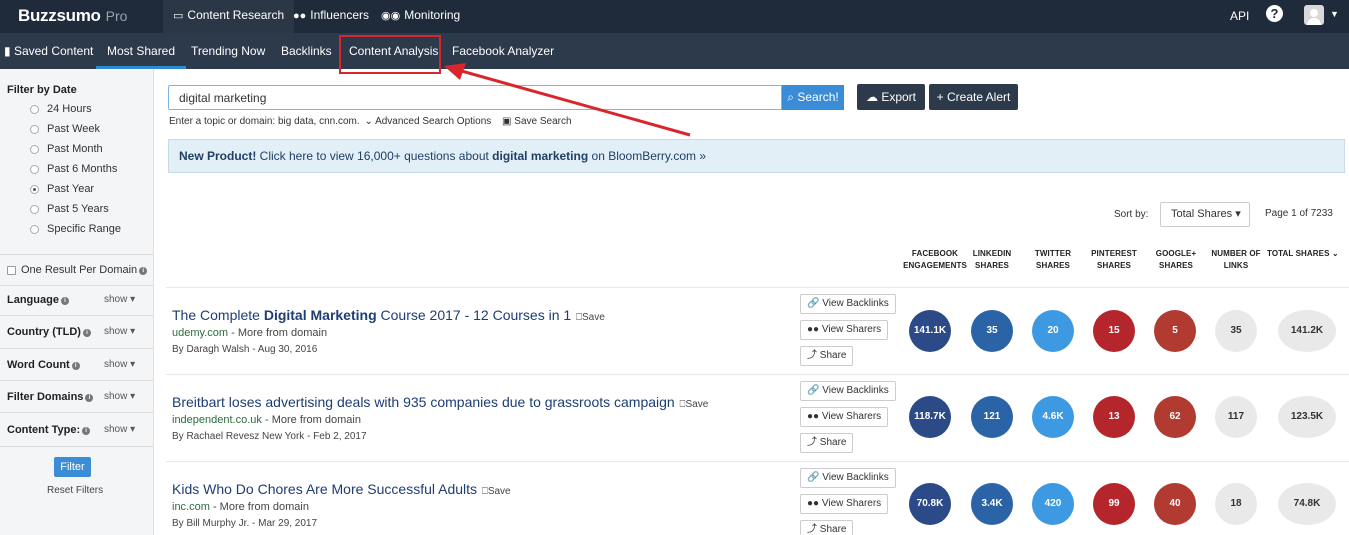 The image size is (1349, 535). Describe the element at coordinates (77, 432) in the screenshot. I see `filter-content-type: Content Type: i show ▾` at that location.